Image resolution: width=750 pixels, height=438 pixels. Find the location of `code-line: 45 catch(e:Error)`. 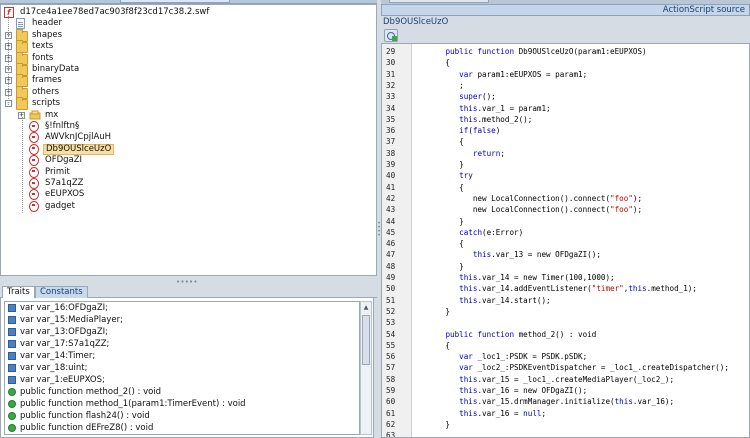

code-line: 45 catch(e:Error) is located at coordinates (565, 232).